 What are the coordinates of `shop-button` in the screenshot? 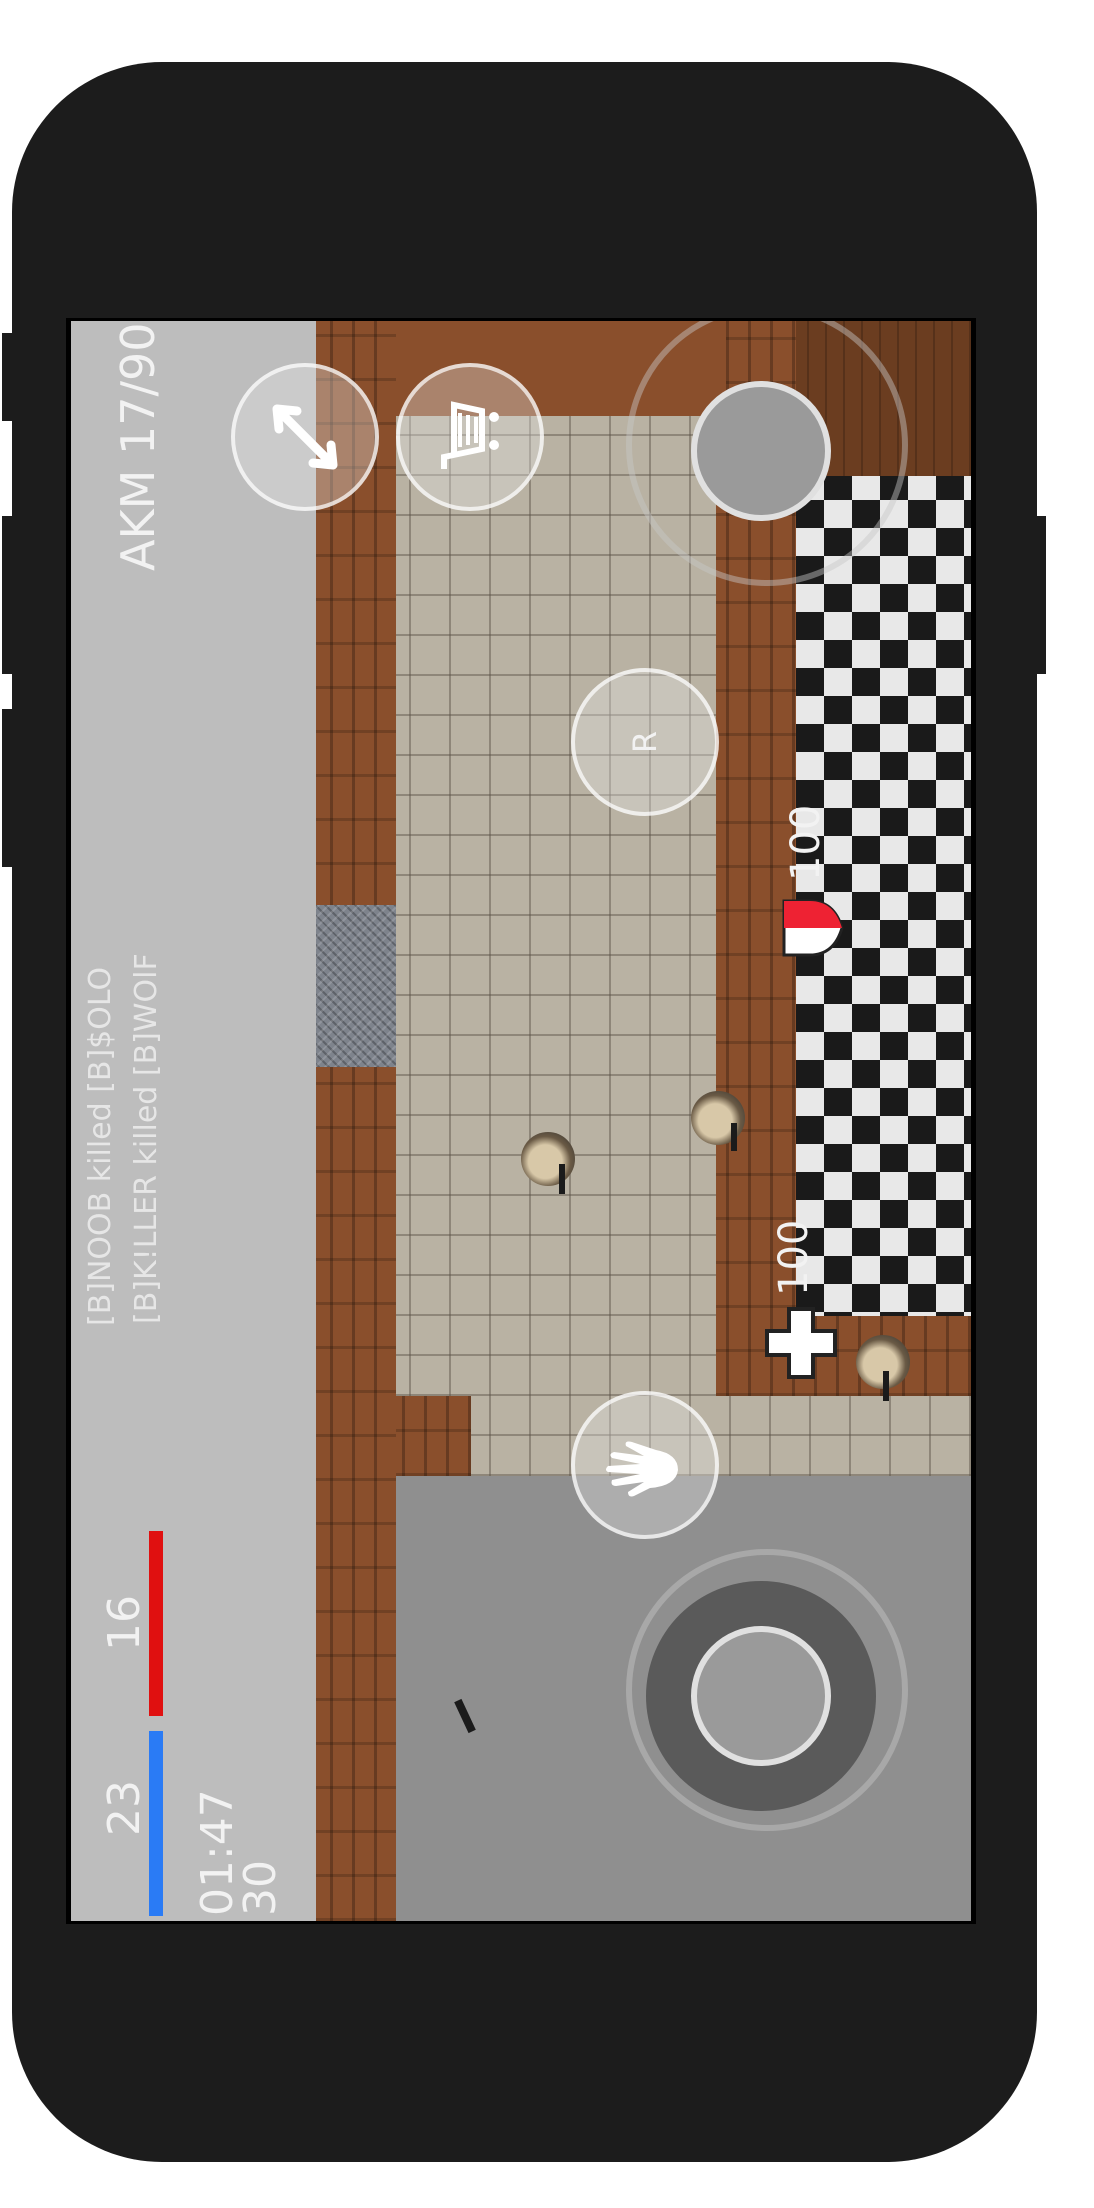 It's located at (470, 437).